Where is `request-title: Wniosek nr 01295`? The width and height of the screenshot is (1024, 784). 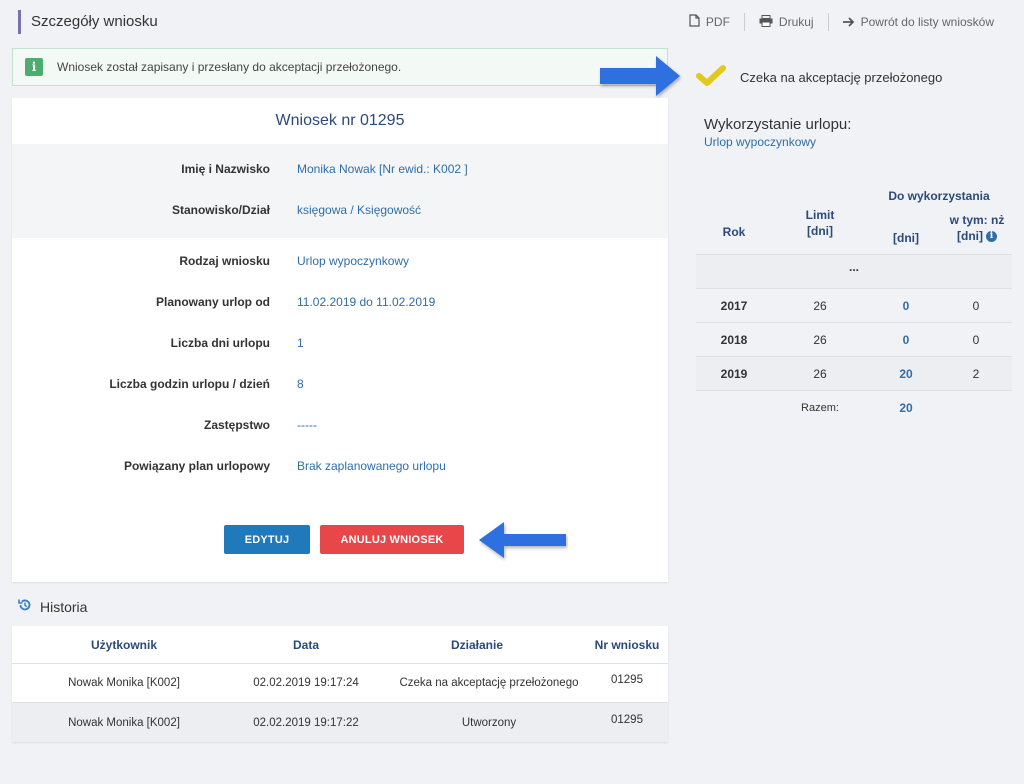
request-title: Wniosek nr 01295 is located at coordinates (340, 120).